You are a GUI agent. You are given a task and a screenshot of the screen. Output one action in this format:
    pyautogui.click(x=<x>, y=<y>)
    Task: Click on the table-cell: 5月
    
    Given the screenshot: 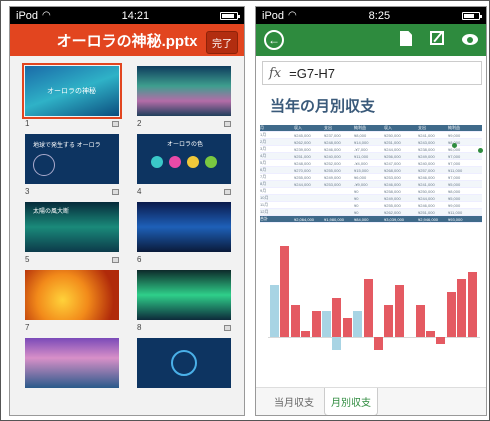 What is the action you would take?
    pyautogui.click(x=277, y=163)
    